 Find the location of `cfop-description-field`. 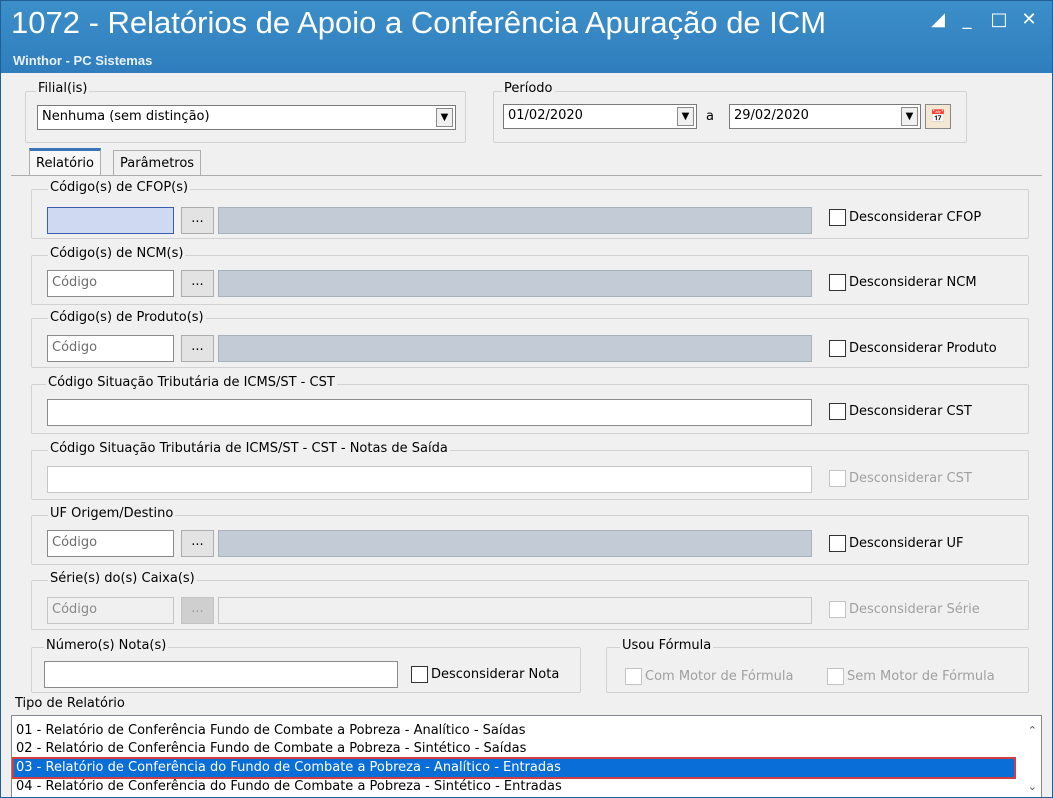

cfop-description-field is located at coordinates (515, 220).